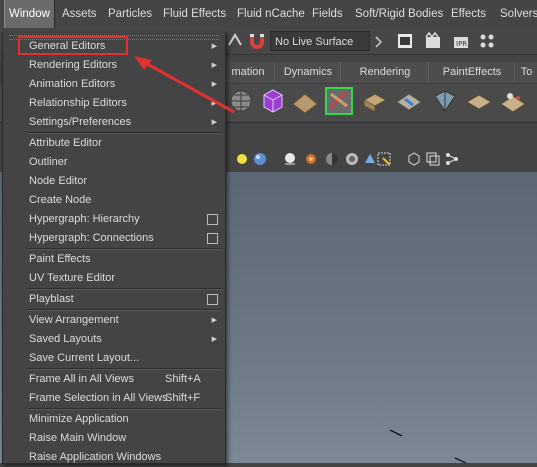 The width and height of the screenshot is (537, 467). I want to click on snap-curve-icon, so click(235, 41).